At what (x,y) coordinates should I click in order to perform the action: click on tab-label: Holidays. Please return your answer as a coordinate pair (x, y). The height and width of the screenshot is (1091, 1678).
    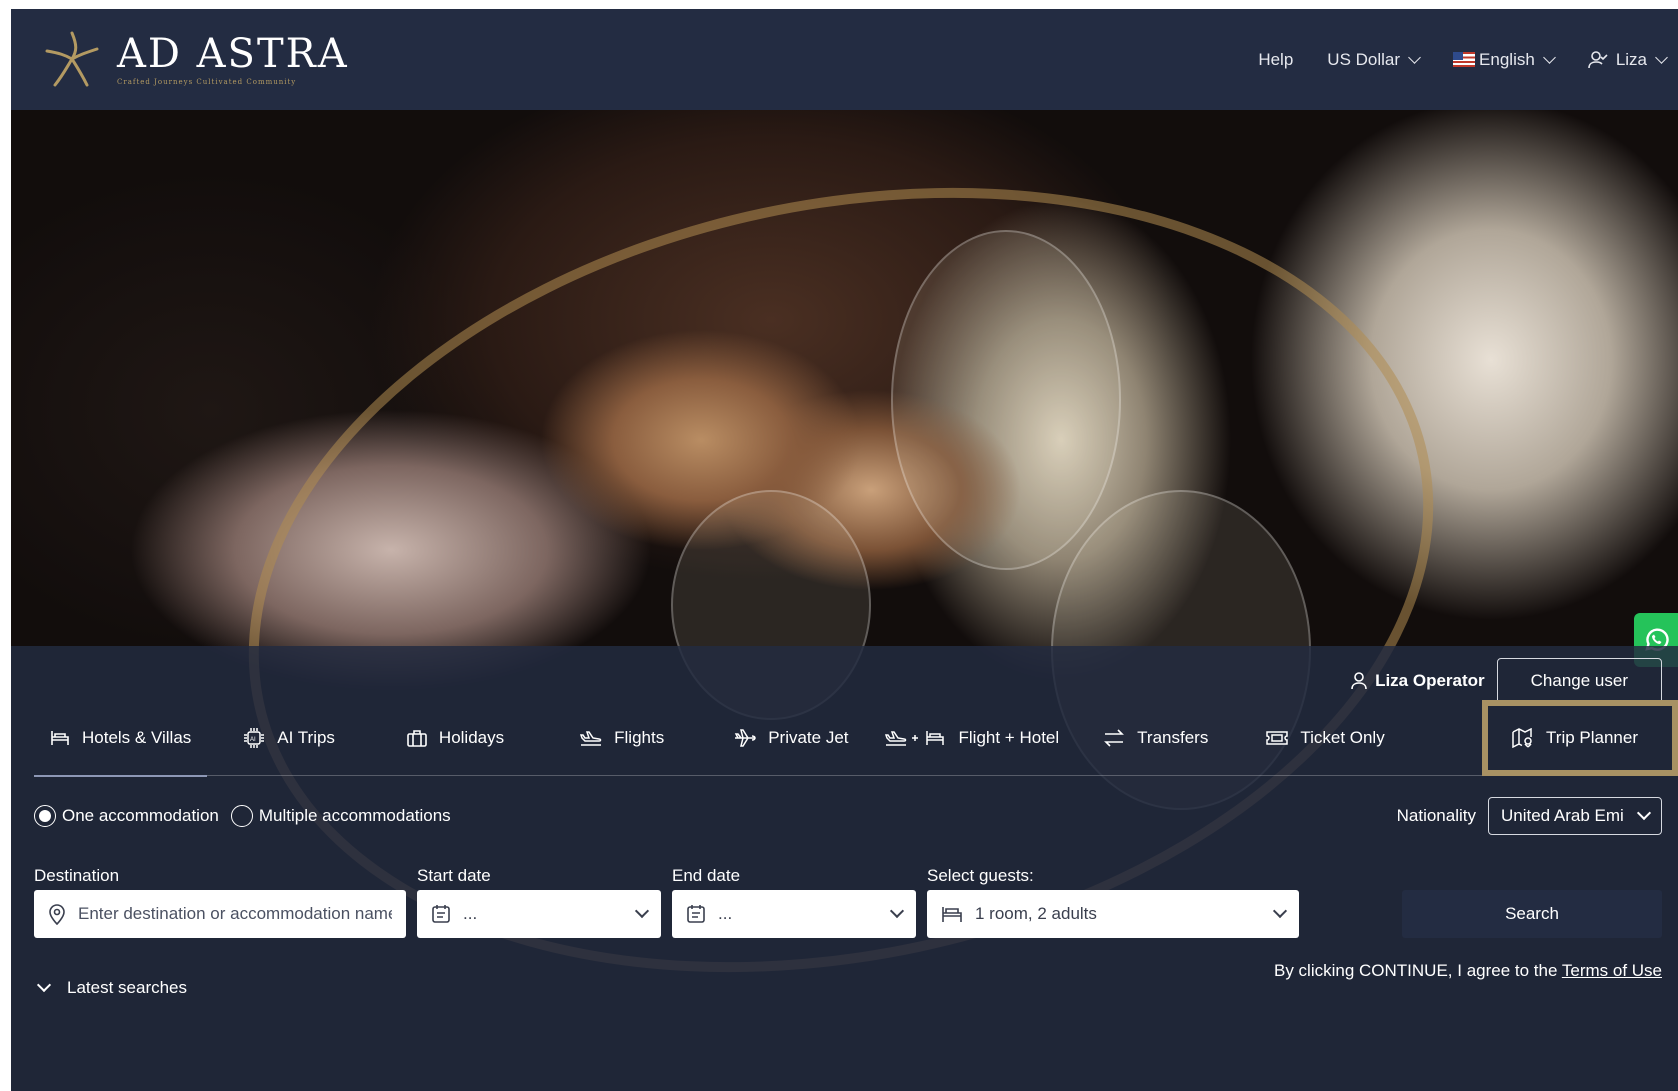
    Looking at the image, I should click on (471, 737).